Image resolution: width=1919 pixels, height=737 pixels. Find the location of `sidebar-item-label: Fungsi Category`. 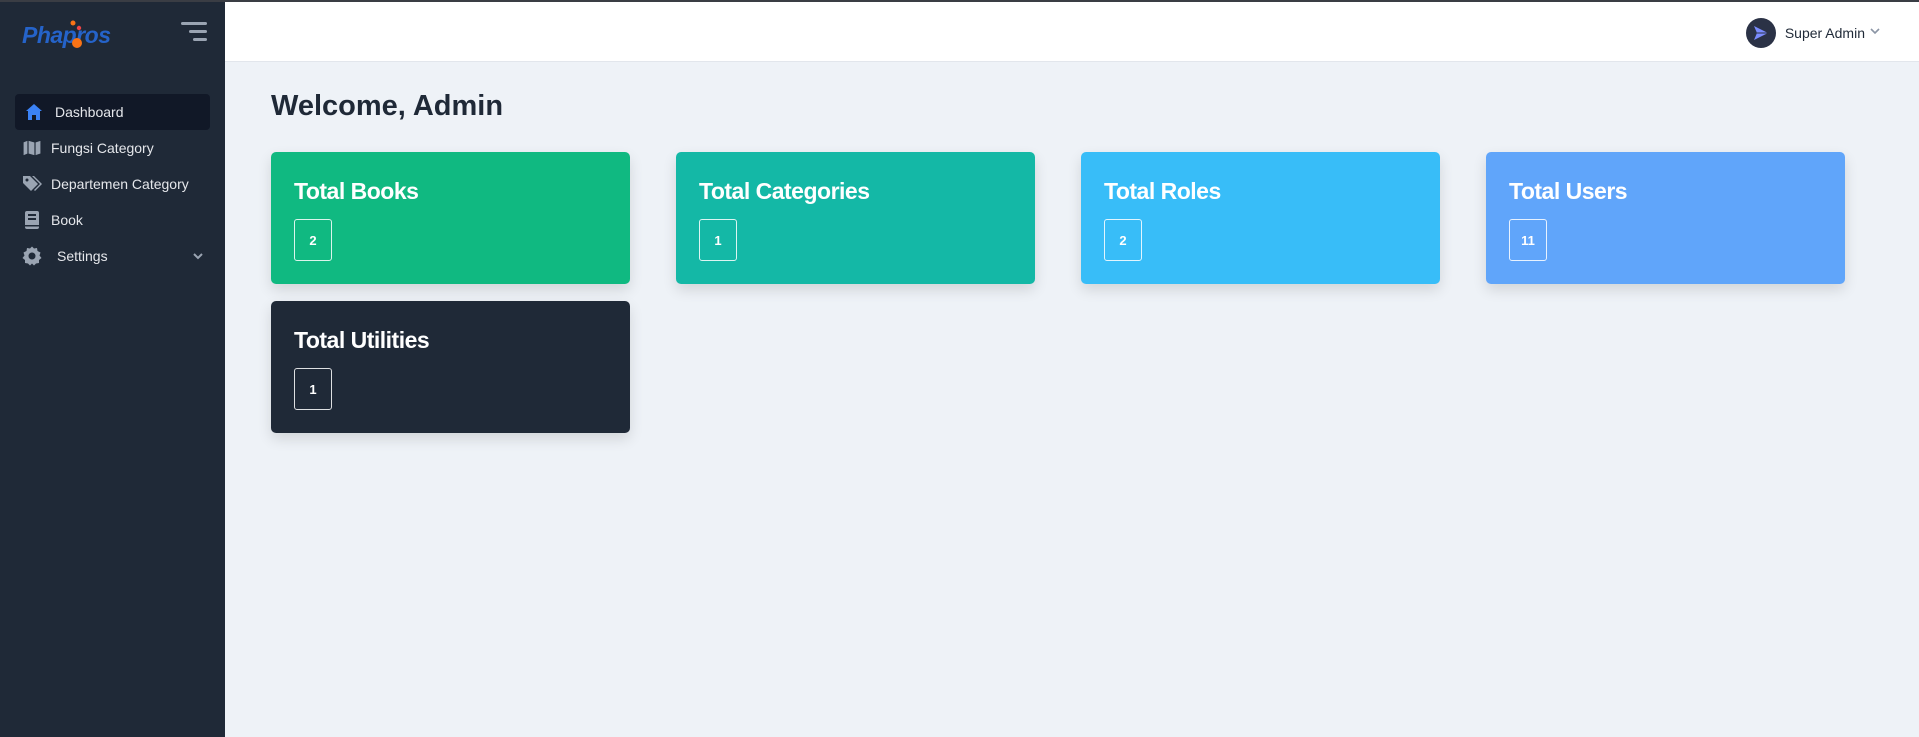

sidebar-item-label: Fungsi Category is located at coordinates (102, 148).